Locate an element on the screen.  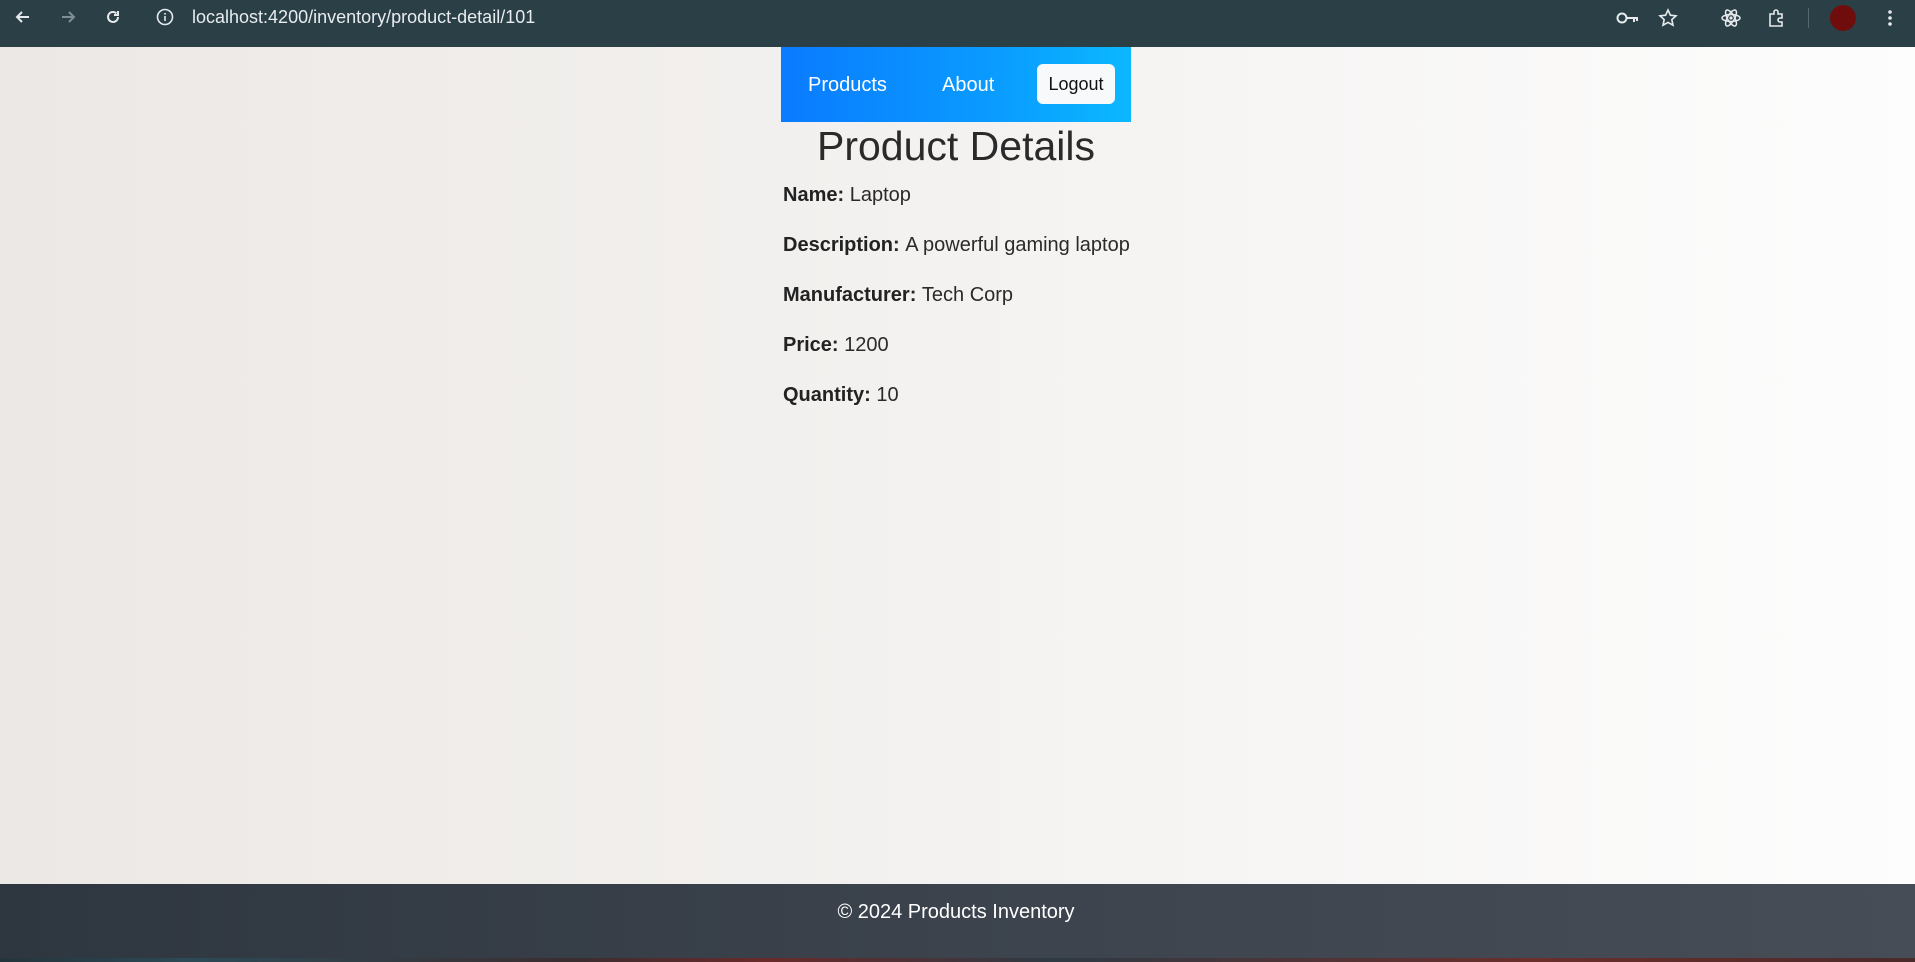
react-icon is located at coordinates (1731, 18).